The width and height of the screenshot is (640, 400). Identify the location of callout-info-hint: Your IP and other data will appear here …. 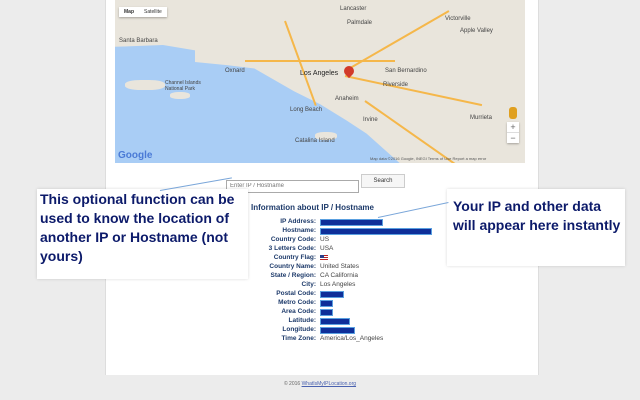
(536, 227).